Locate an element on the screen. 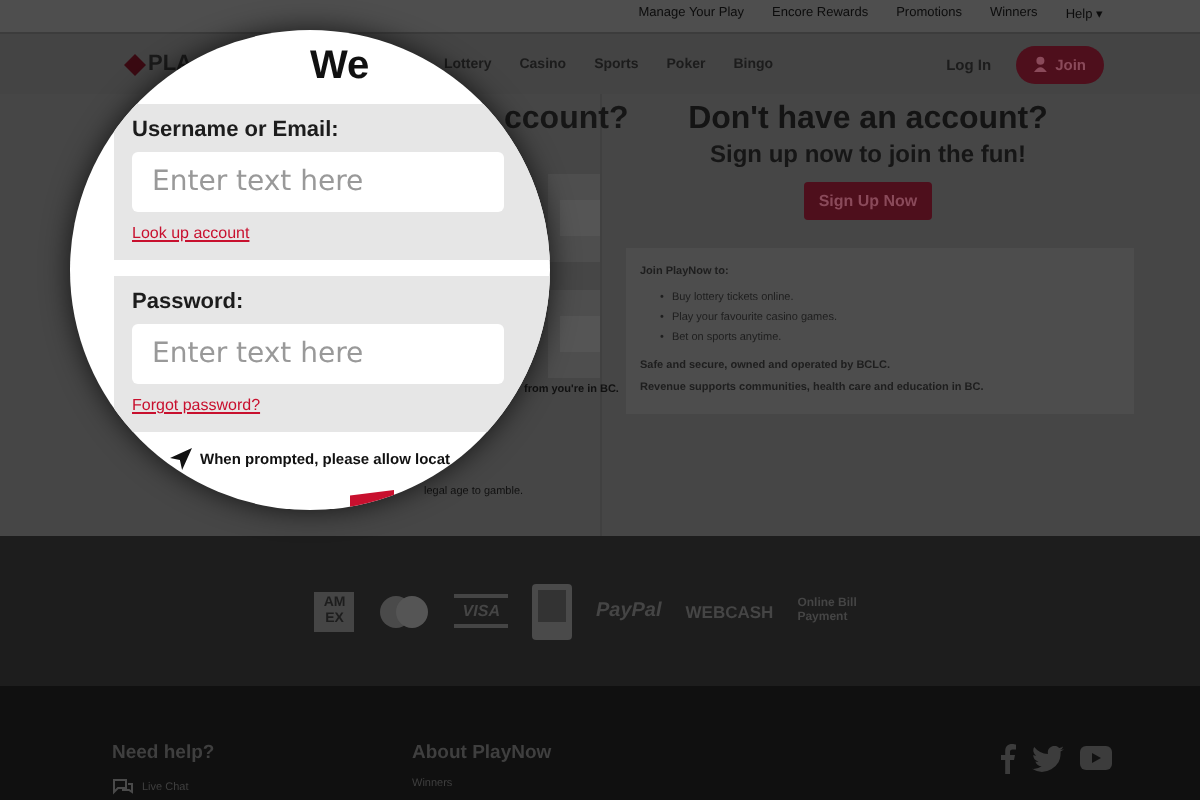 The image size is (1200, 800). sign-up-button: Sign Up Now is located at coordinates (868, 201).